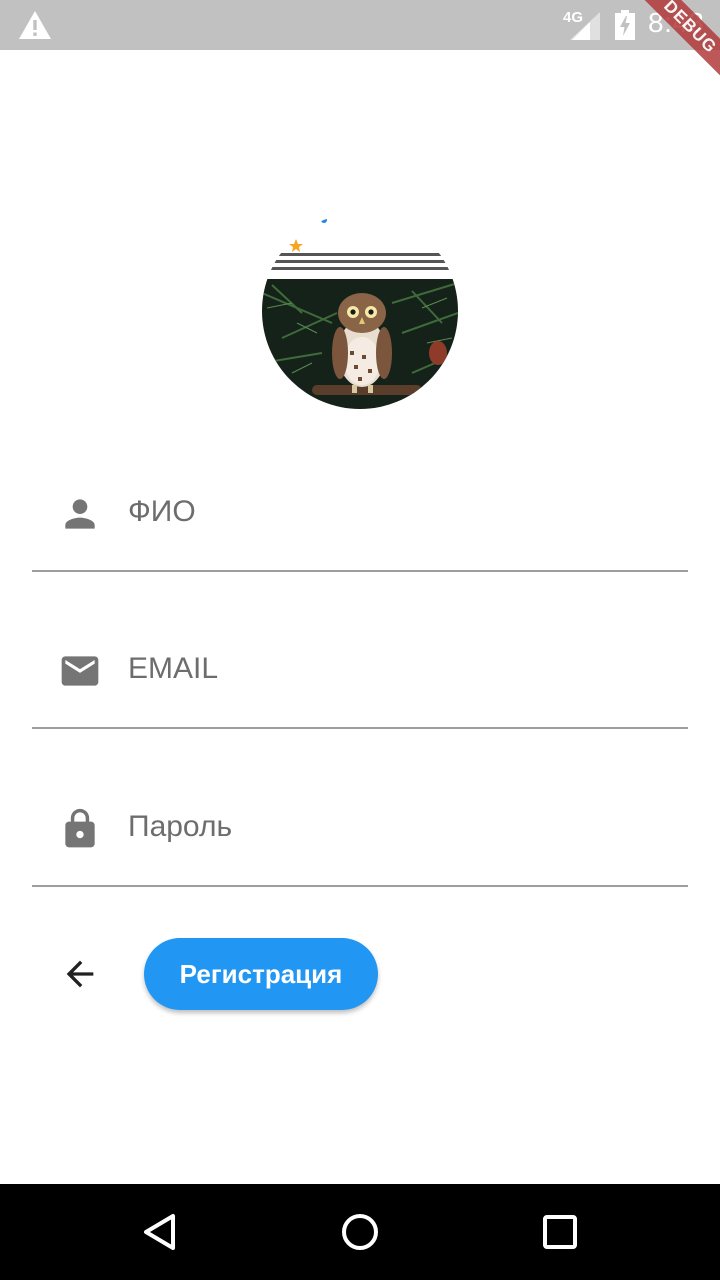  I want to click on name-field: ФИО, so click(360, 521).